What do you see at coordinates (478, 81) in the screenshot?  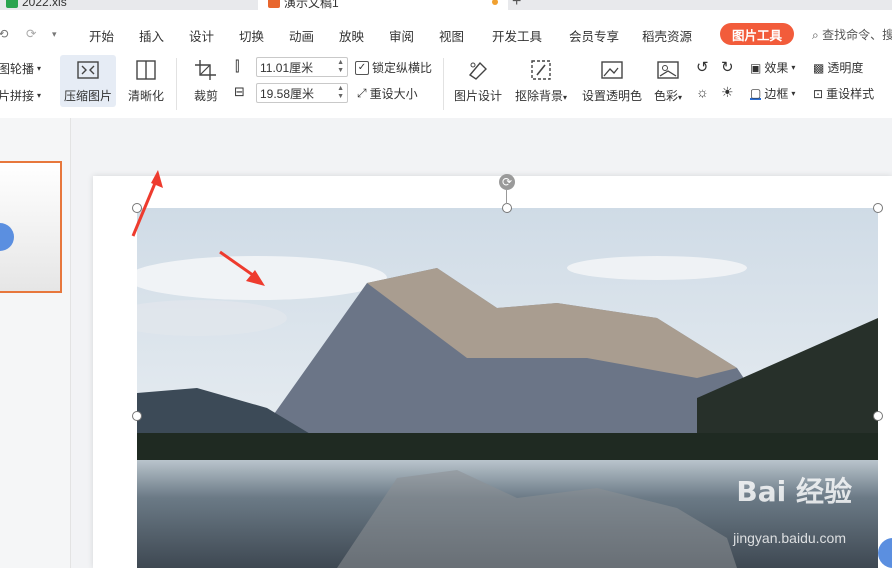 I see `picture-design-button: 图片设计` at bounding box center [478, 81].